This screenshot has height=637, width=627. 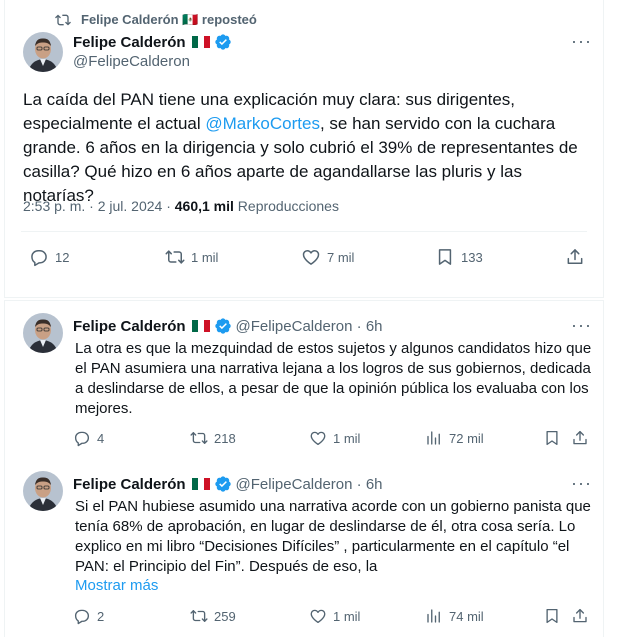 What do you see at coordinates (101, 616) in the screenshot?
I see `reply-count: 2` at bounding box center [101, 616].